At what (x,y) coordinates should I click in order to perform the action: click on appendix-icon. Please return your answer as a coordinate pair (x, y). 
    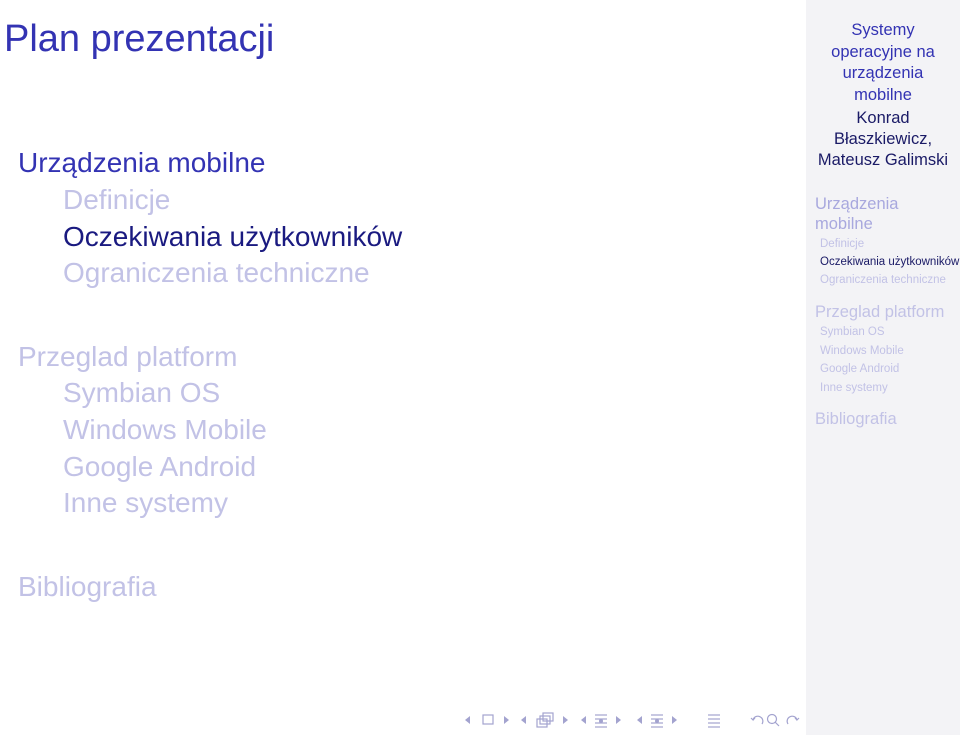
    Looking at the image, I should click on (714, 721).